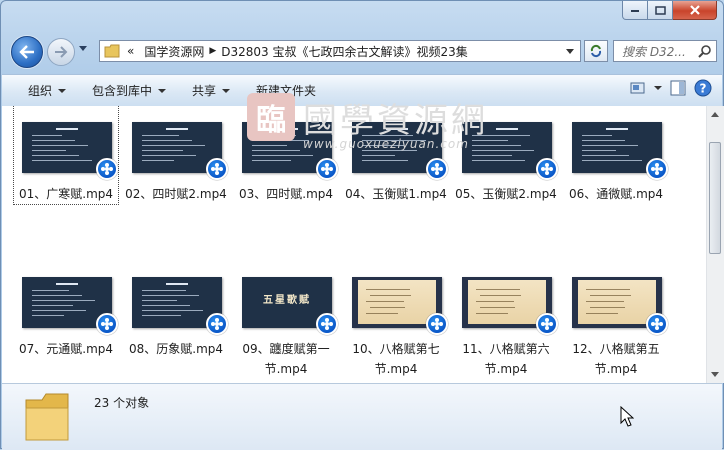 The width and height of the screenshot is (724, 450). I want to click on search-icon, so click(704, 51).